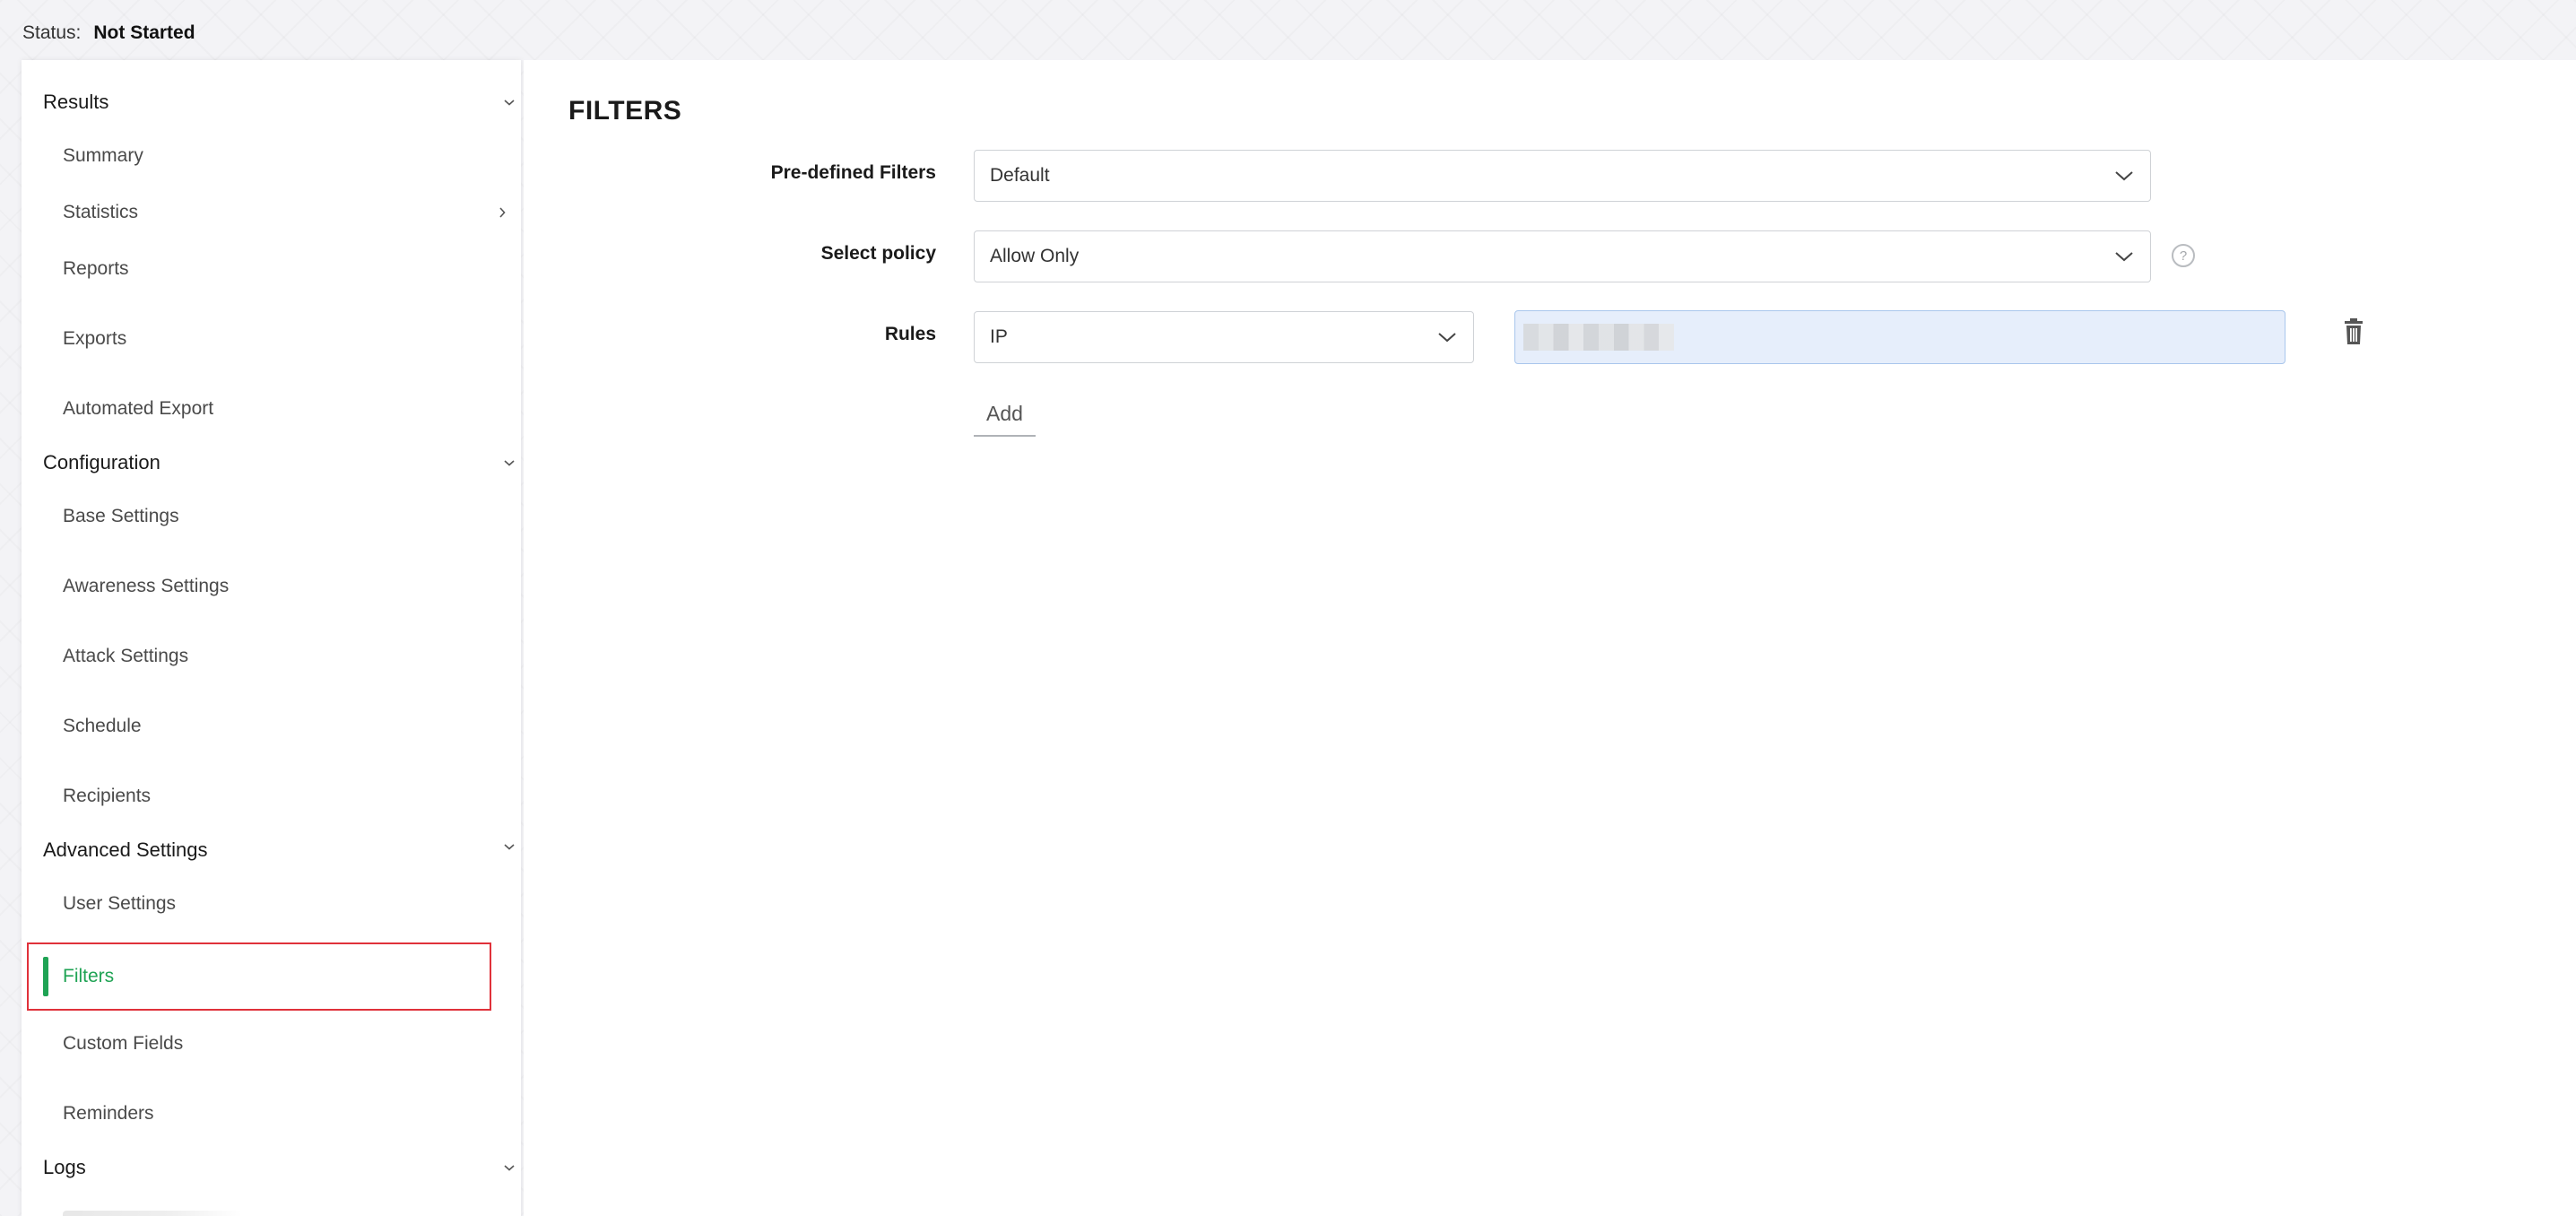 This screenshot has width=2576, height=1216. What do you see at coordinates (108, 1113) in the screenshot?
I see `sidebar-item-label: Reminders` at bounding box center [108, 1113].